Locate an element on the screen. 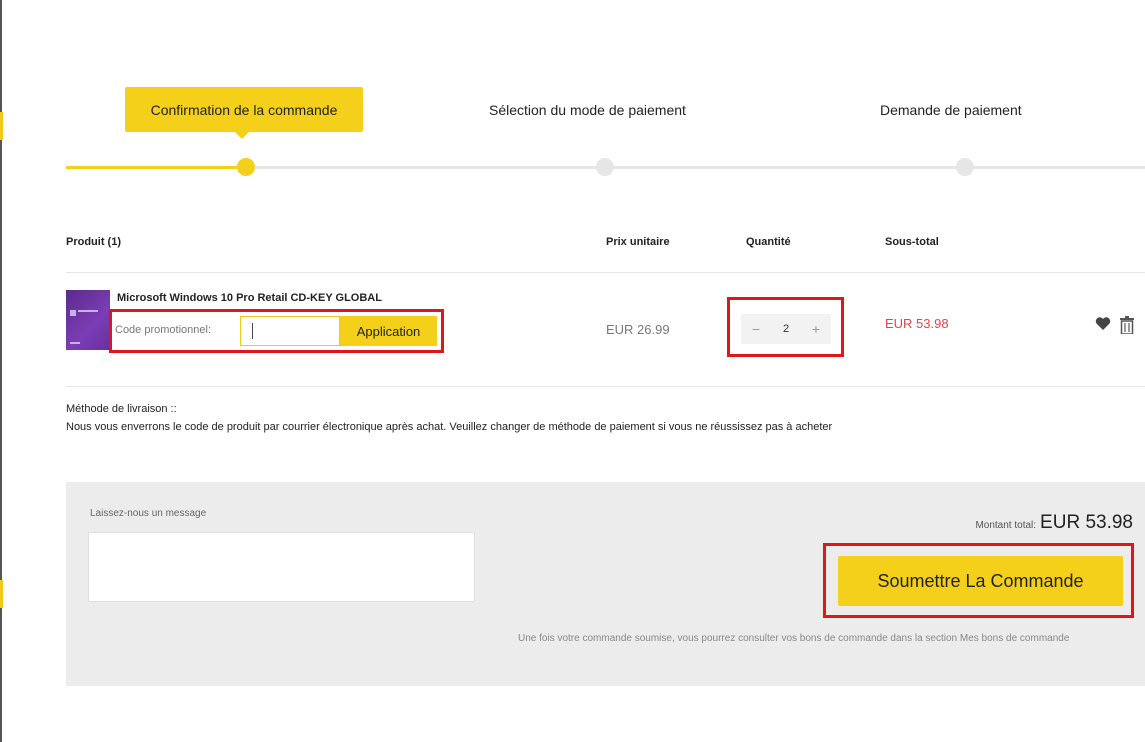 The height and width of the screenshot is (742, 1145). step-confirmation-label: Confirmation de la commande is located at coordinates (244, 109).